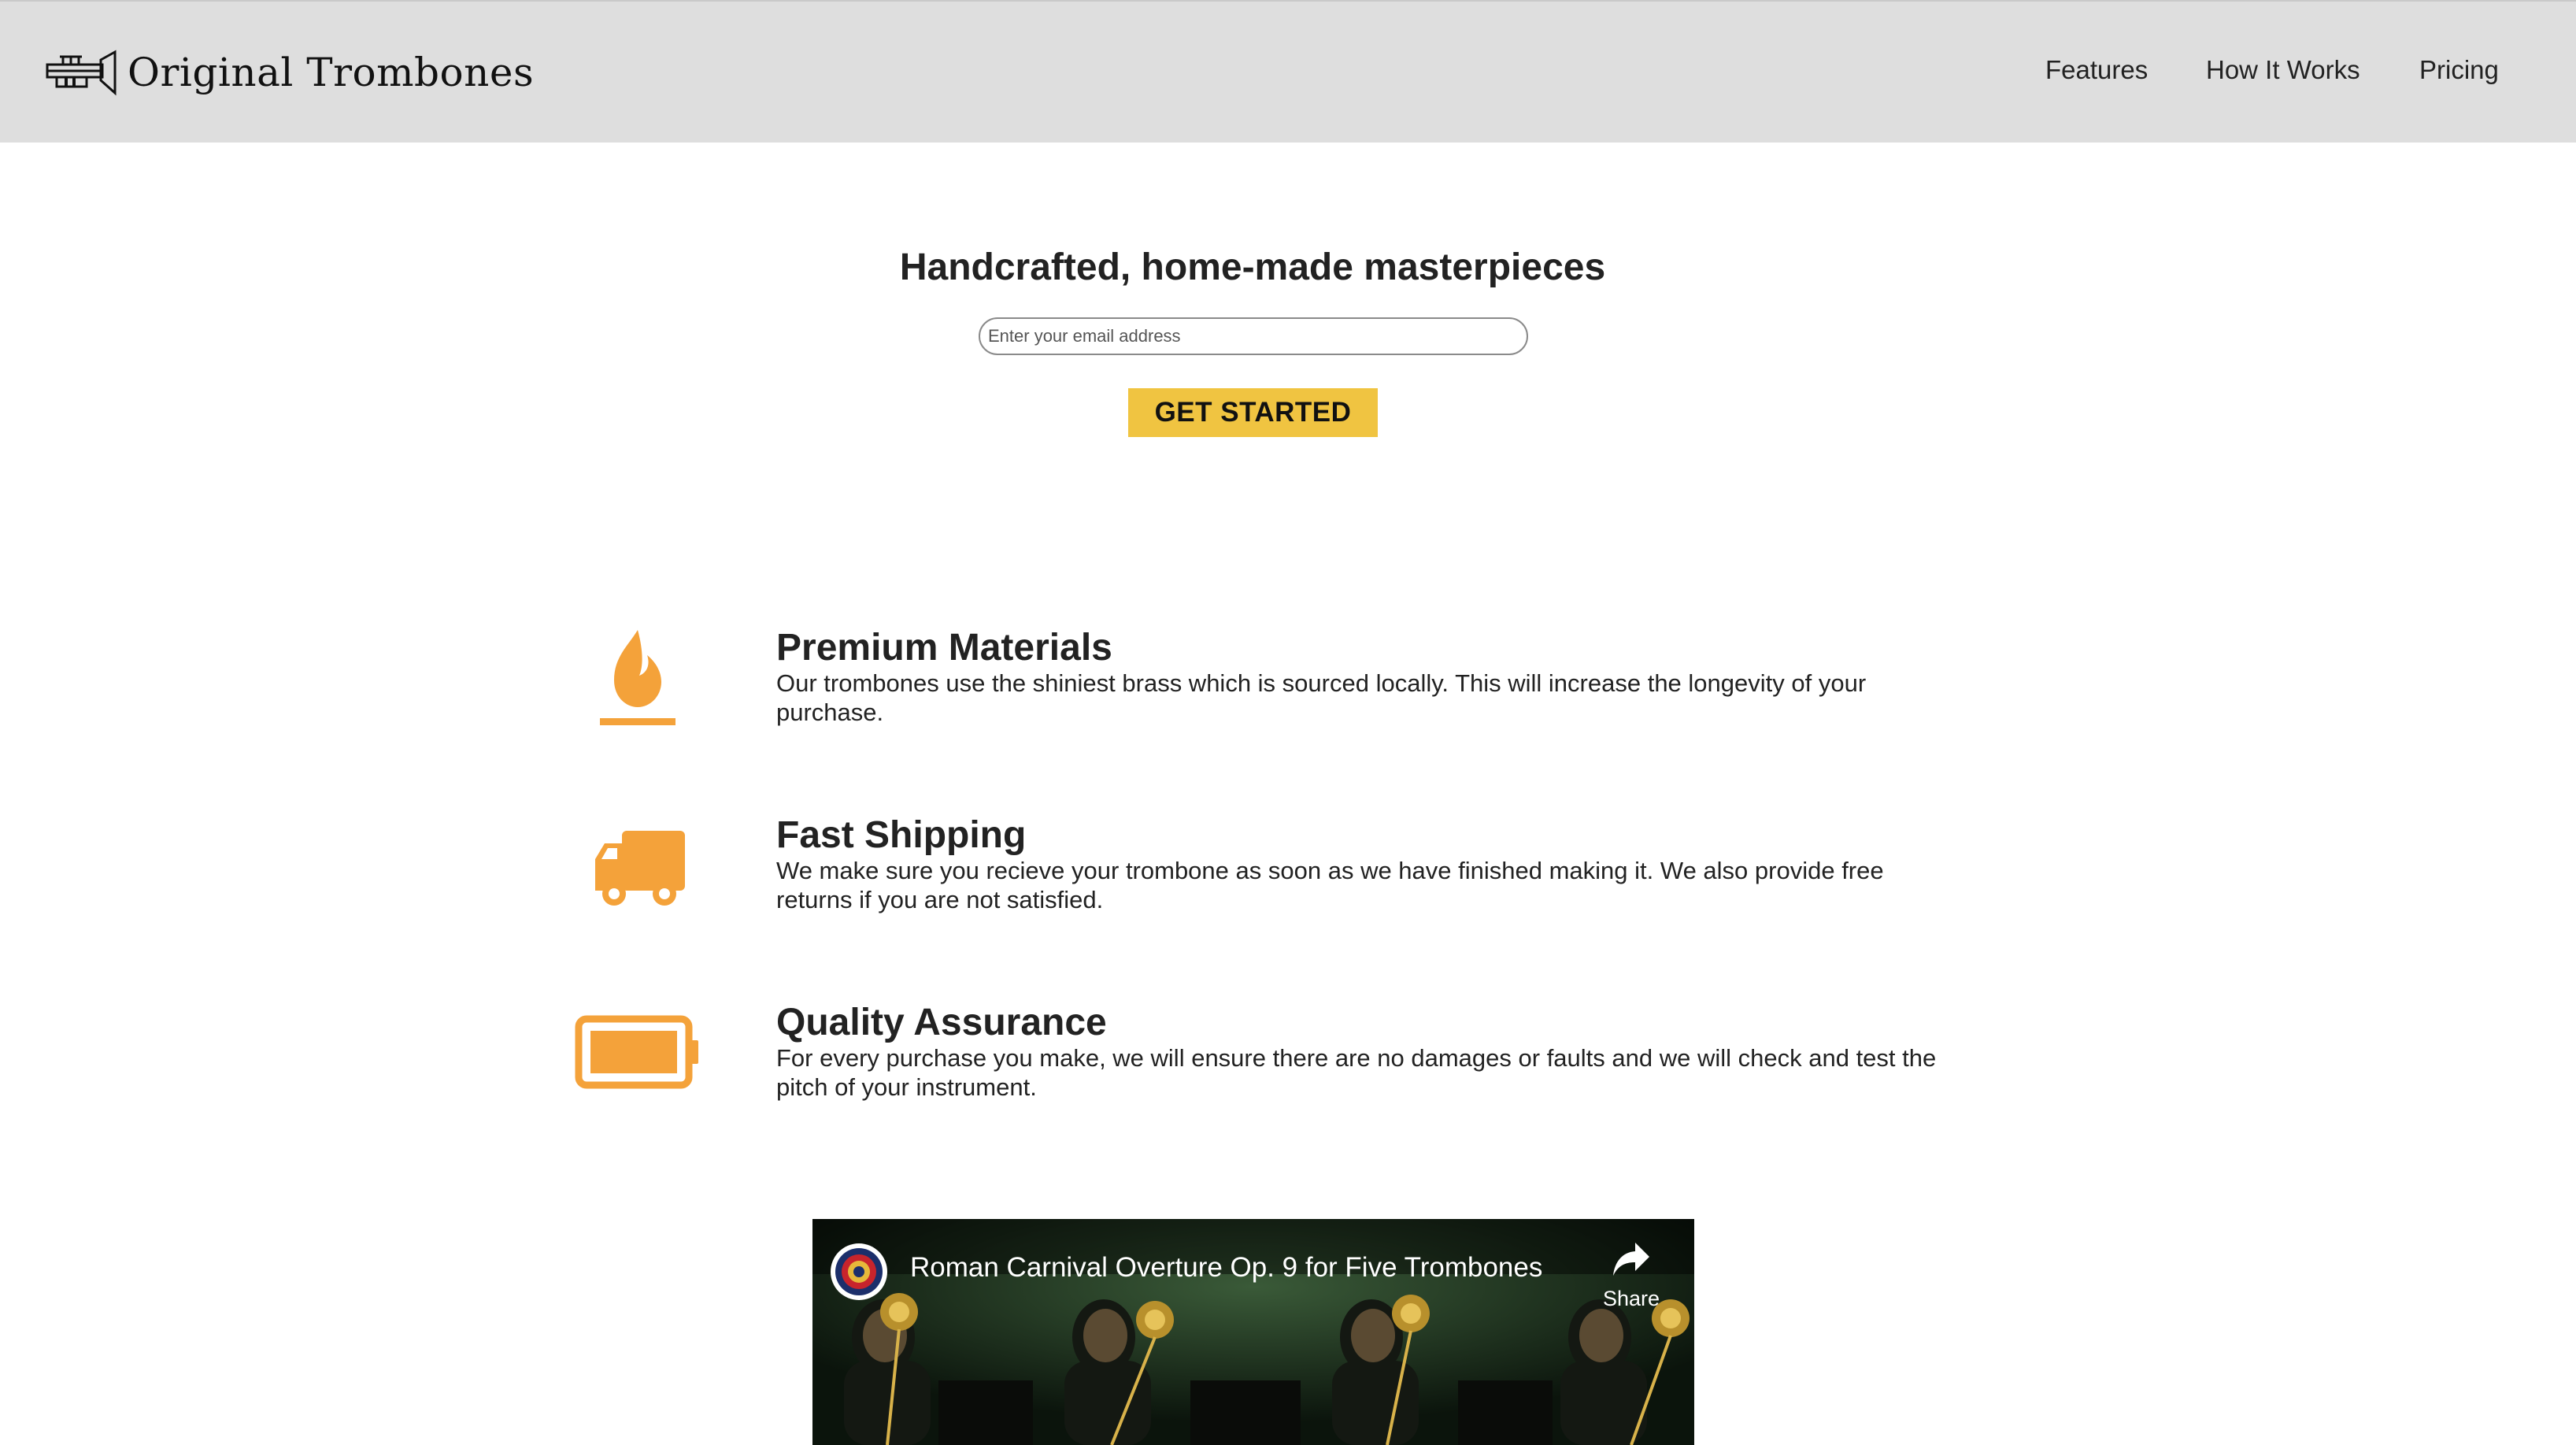 This screenshot has width=2576, height=1445. Describe the element at coordinates (2096, 70) in the screenshot. I see `nav-link-features: Features` at that location.